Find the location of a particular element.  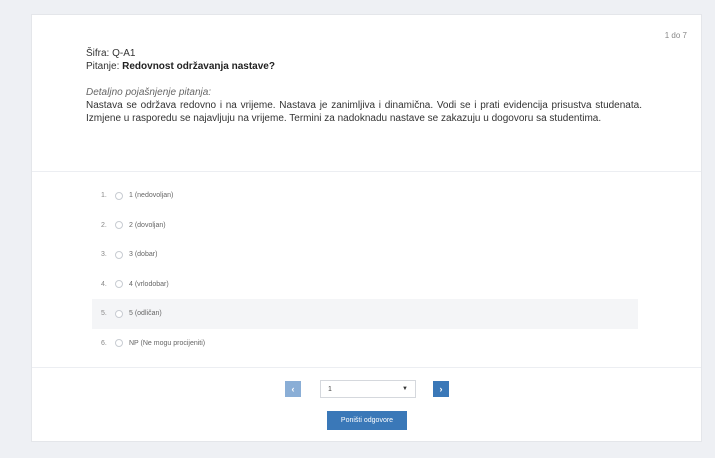

answer-option-4: 4. 4 (vrlodobar) is located at coordinates (365, 285).